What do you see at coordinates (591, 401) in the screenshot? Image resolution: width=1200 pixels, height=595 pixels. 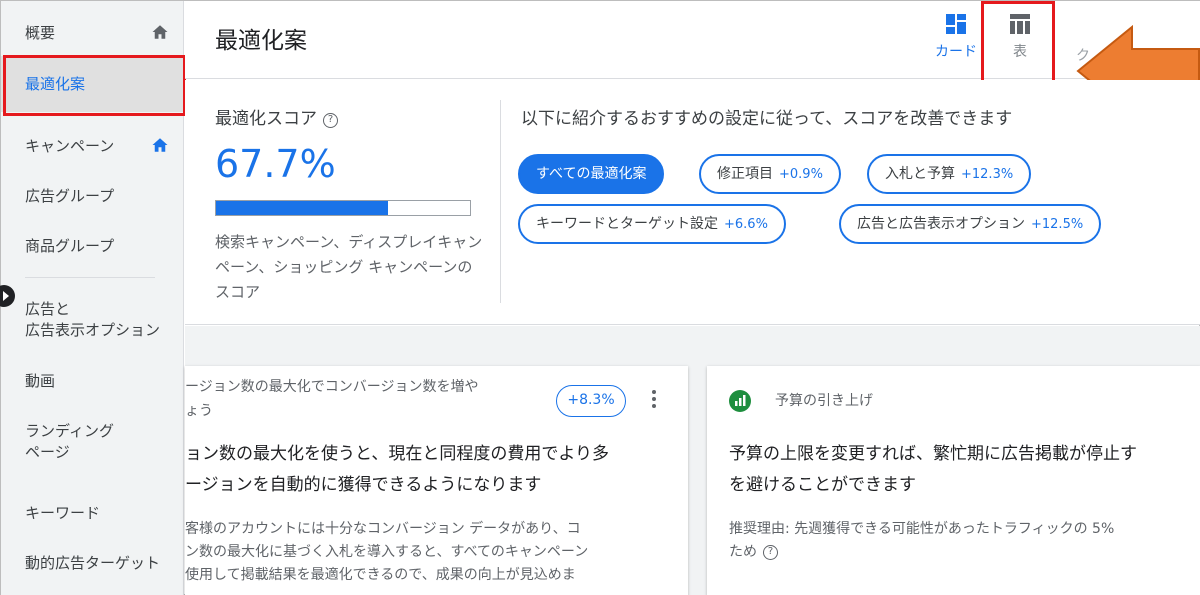 I see `card-impact-badge: +8.3%` at bounding box center [591, 401].